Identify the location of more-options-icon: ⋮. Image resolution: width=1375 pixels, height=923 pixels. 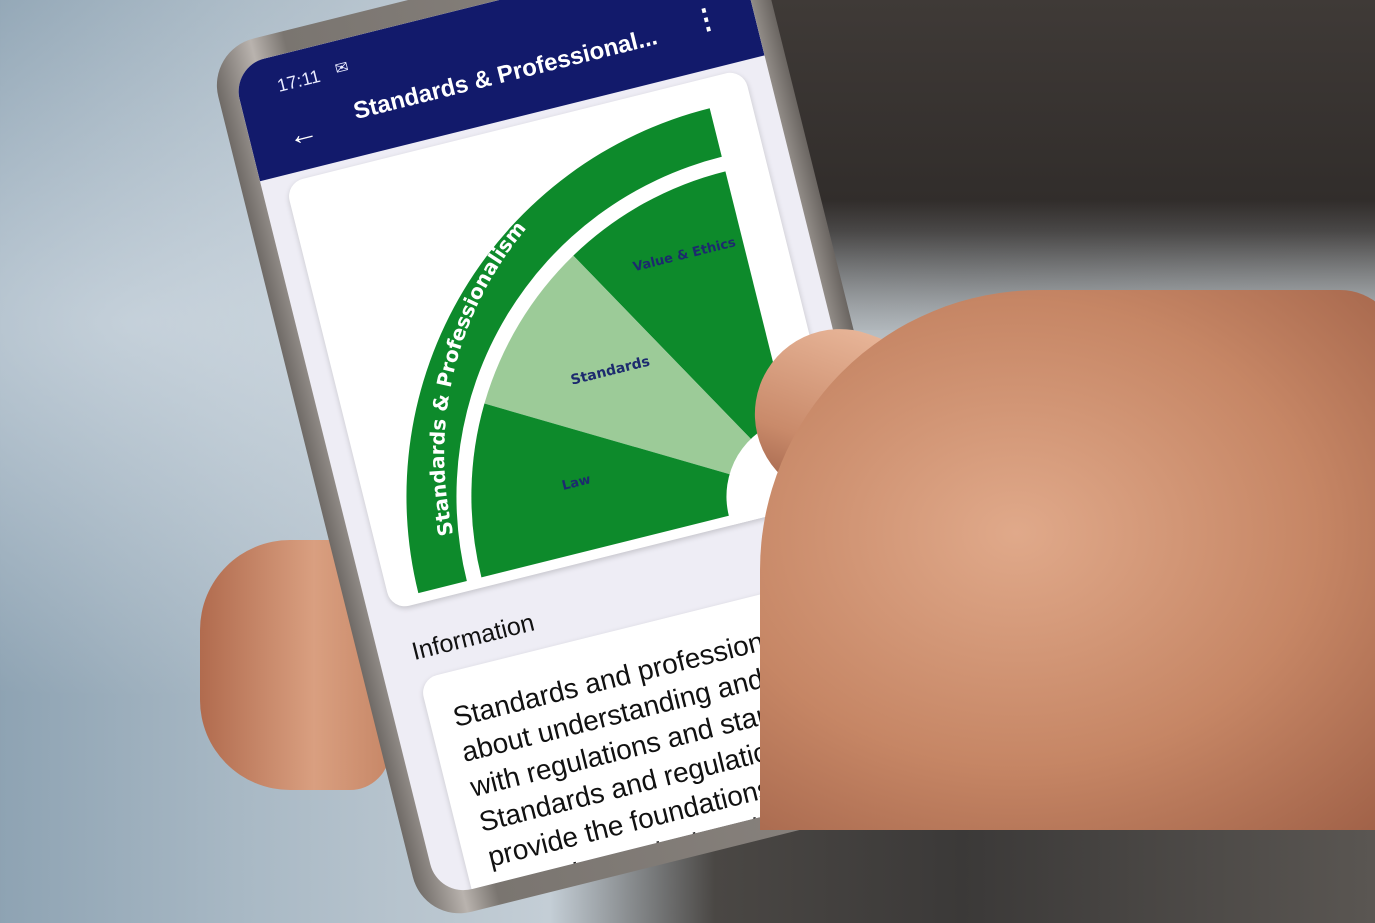
(706, 19).